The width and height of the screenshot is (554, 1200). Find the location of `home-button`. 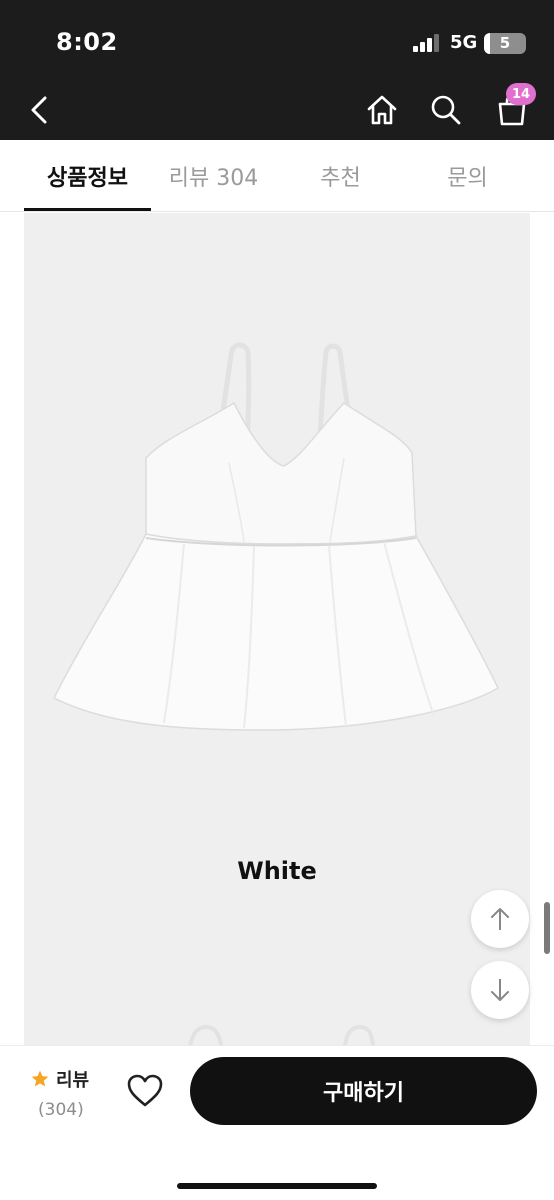

home-button is located at coordinates (382, 110).